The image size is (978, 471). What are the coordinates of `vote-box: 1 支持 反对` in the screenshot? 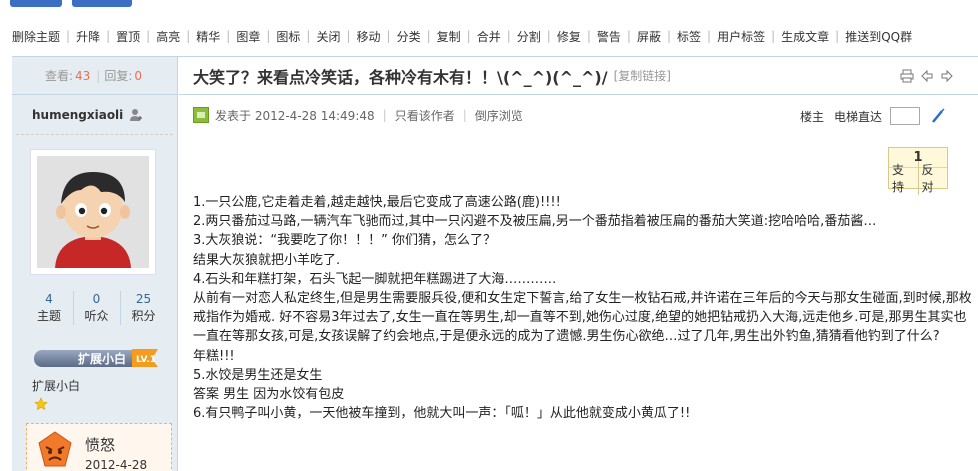 It's located at (918, 171).